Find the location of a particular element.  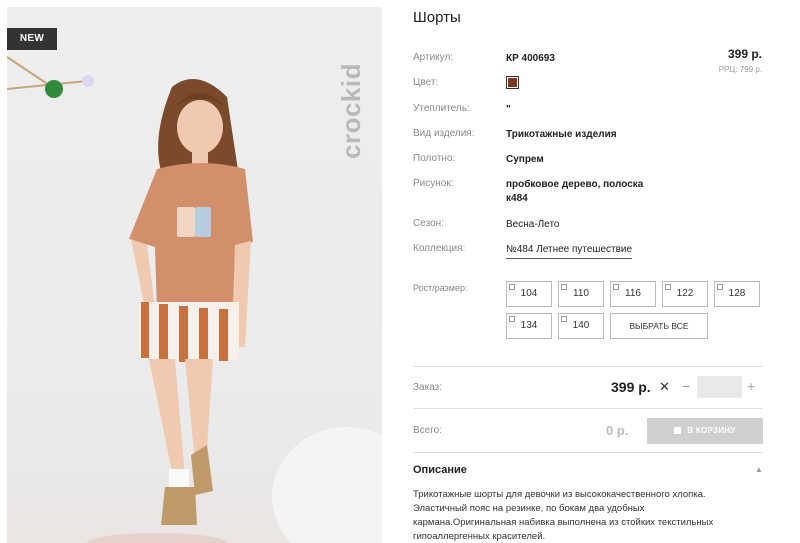

attr-label: Рисунок: is located at coordinates (433, 183).